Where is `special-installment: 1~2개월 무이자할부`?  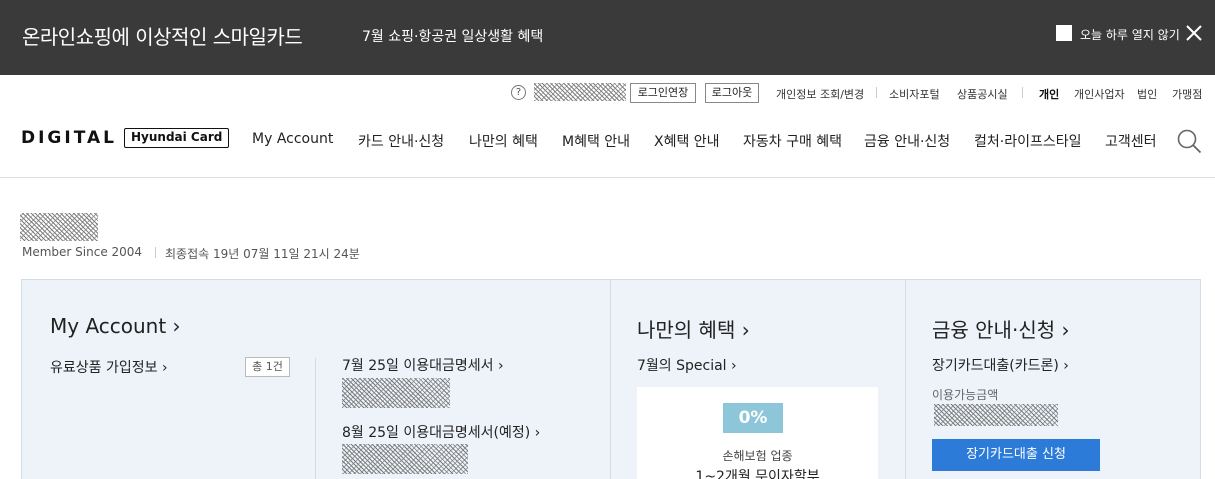 special-installment: 1~2개월 무이자할부 is located at coordinates (757, 474).